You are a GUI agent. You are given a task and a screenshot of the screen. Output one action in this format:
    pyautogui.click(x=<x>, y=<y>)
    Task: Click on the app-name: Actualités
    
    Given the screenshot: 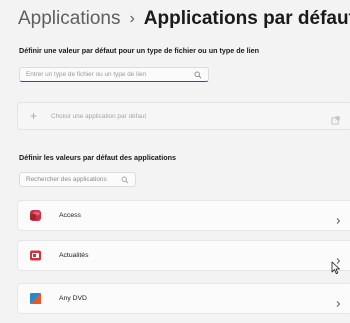 What is the action you would take?
    pyautogui.click(x=74, y=255)
    